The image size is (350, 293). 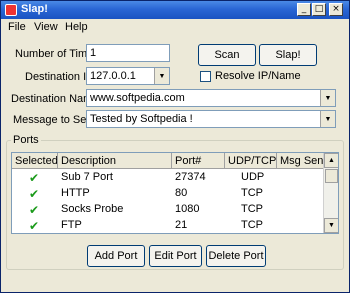 What do you see at coordinates (11, 10) in the screenshot?
I see `app-icon` at bounding box center [11, 10].